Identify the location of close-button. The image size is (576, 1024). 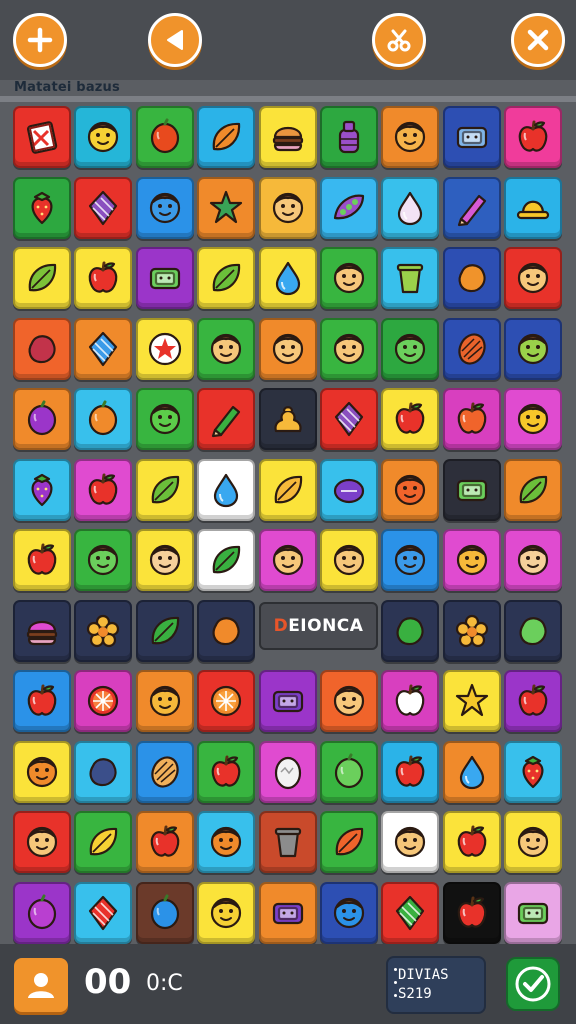
(538, 40).